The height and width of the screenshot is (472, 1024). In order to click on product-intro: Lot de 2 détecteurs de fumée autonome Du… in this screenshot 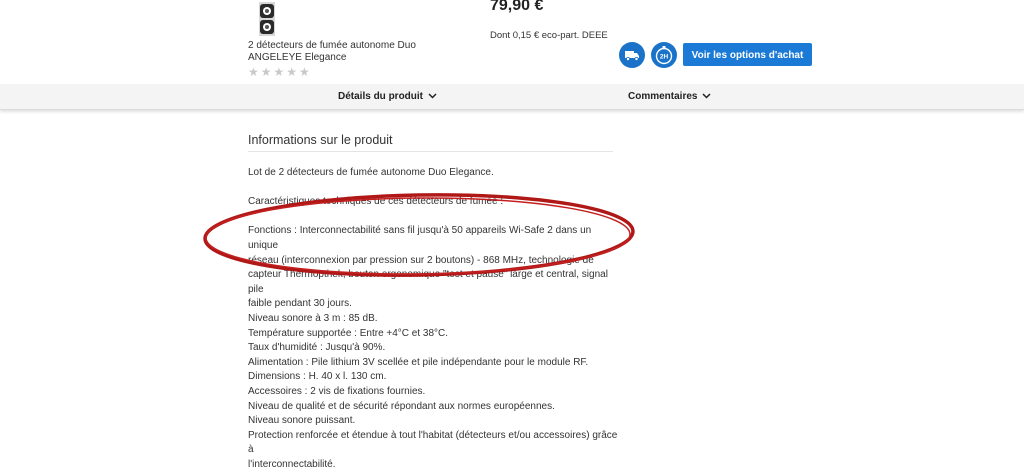, I will do `click(371, 172)`.